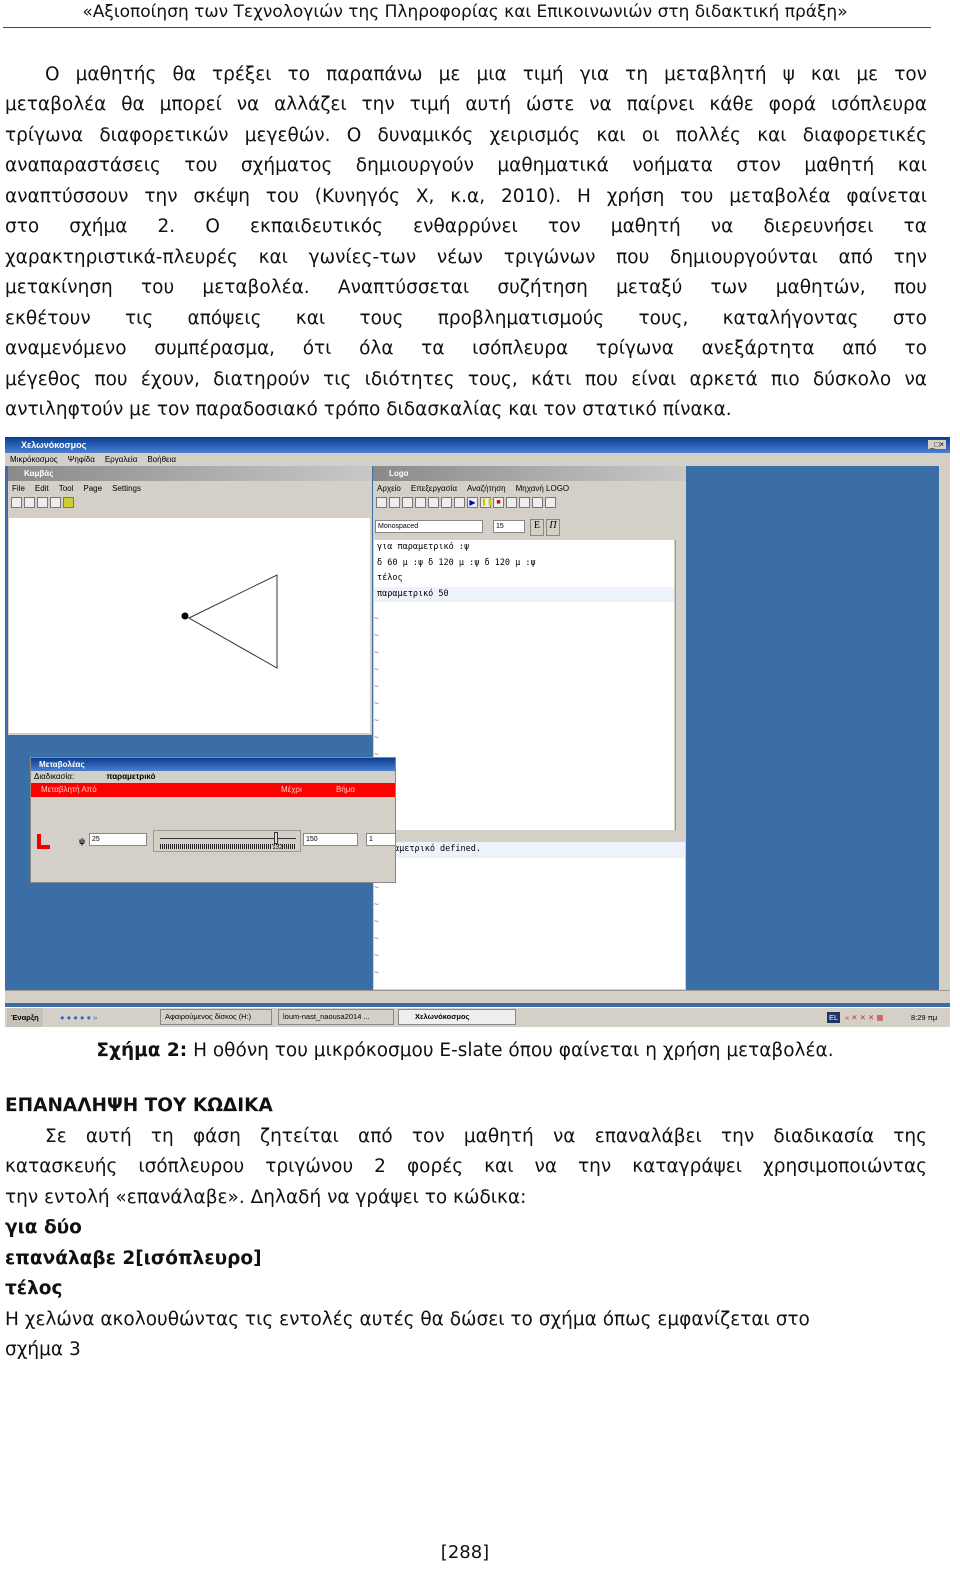 The width and height of the screenshot is (960, 1576). I want to click on find-icon, so click(511, 502).